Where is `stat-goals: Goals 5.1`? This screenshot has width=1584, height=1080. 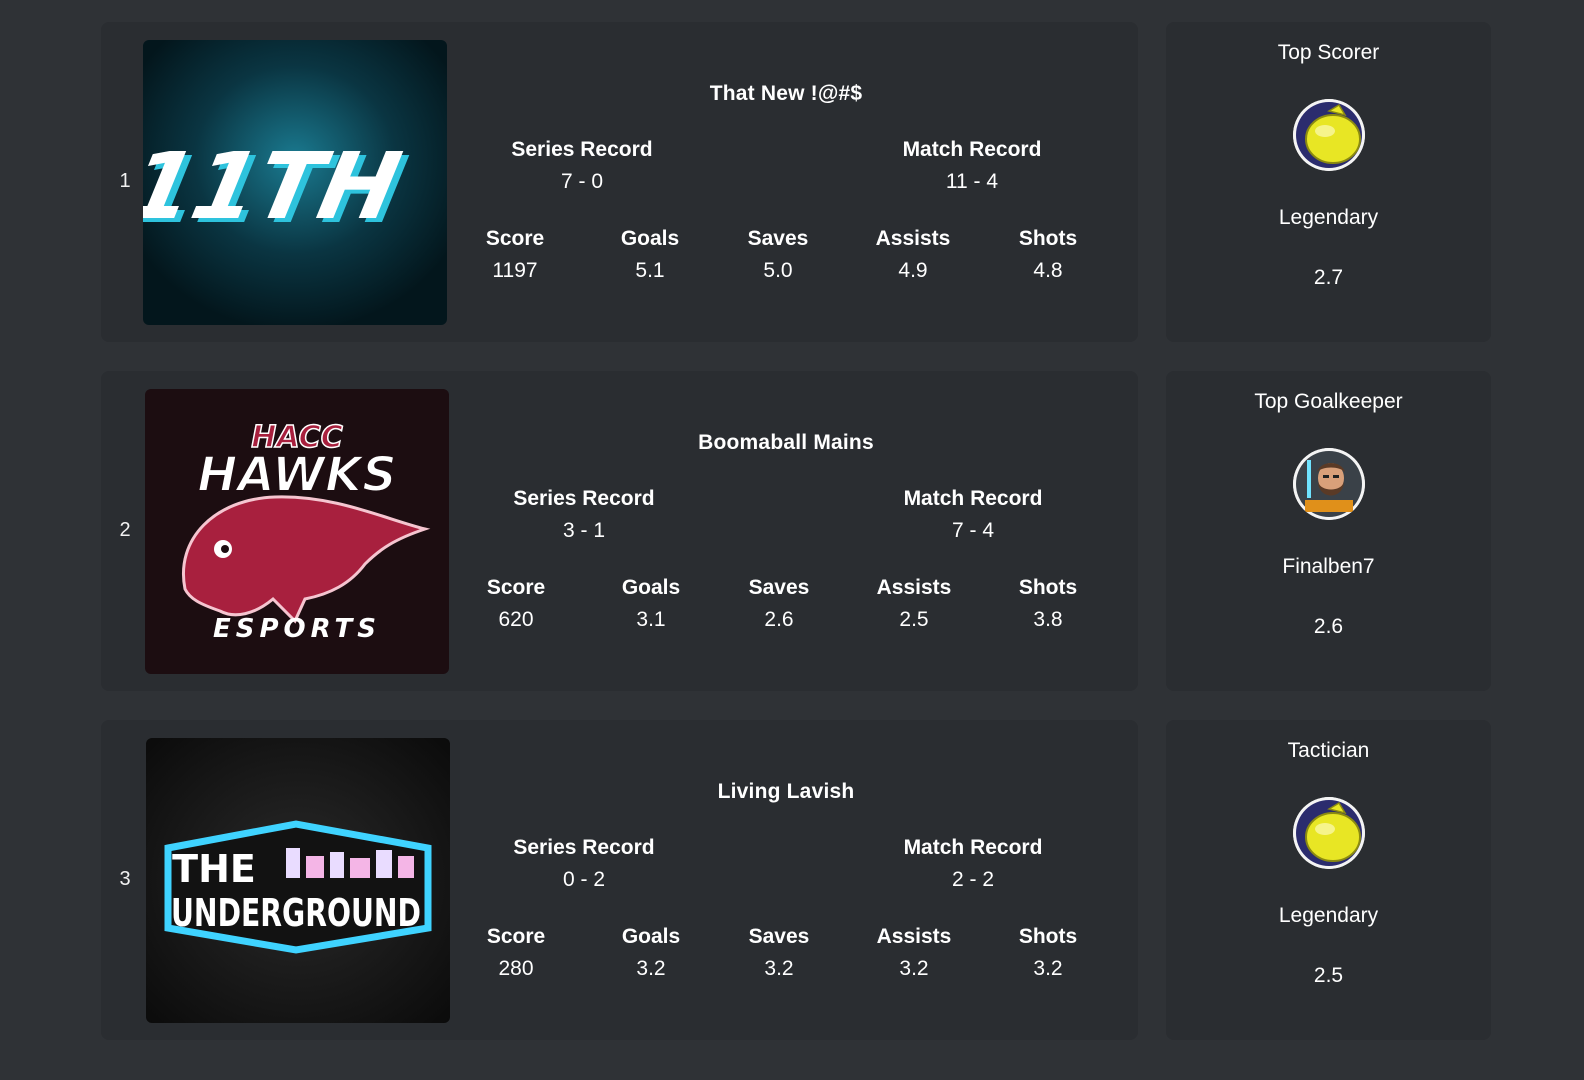 stat-goals: Goals 5.1 is located at coordinates (650, 255).